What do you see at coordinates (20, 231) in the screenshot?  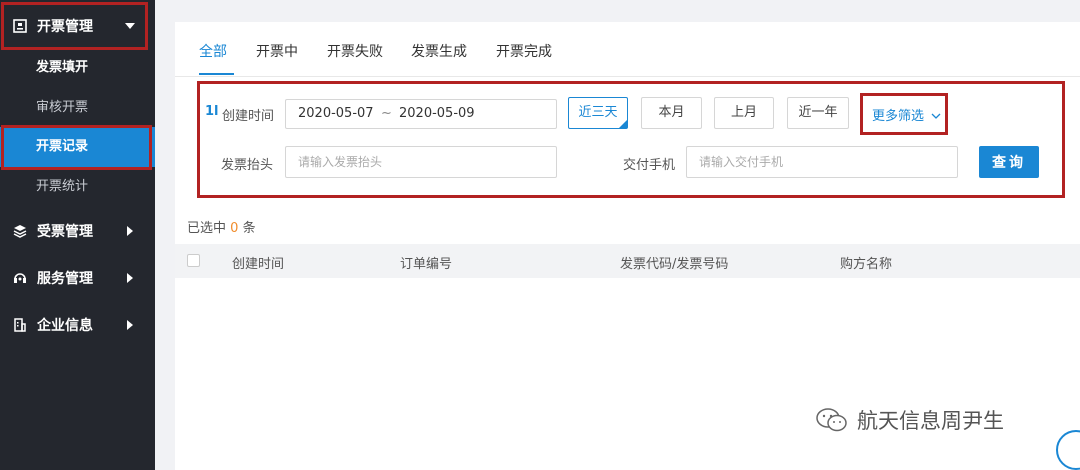 I see `layers-icon` at bounding box center [20, 231].